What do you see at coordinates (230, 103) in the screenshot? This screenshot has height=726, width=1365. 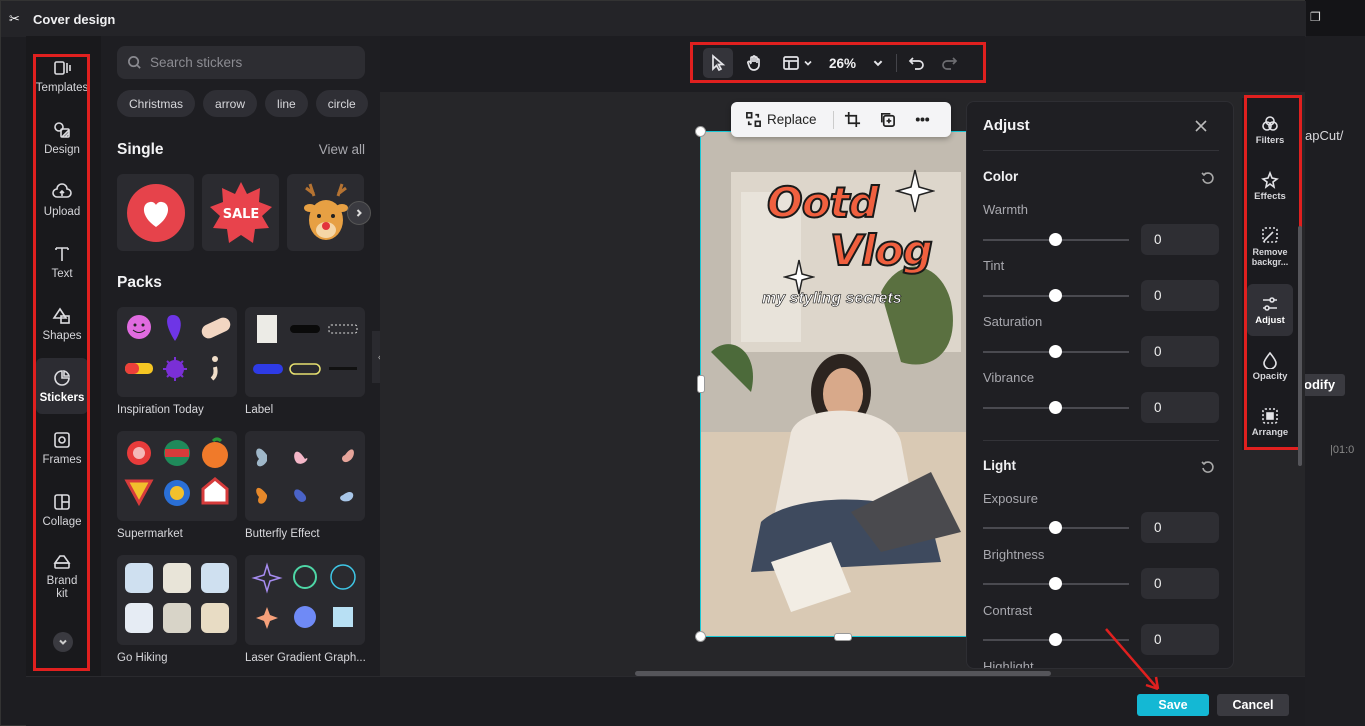 I see `chip-arrow: arrow` at bounding box center [230, 103].